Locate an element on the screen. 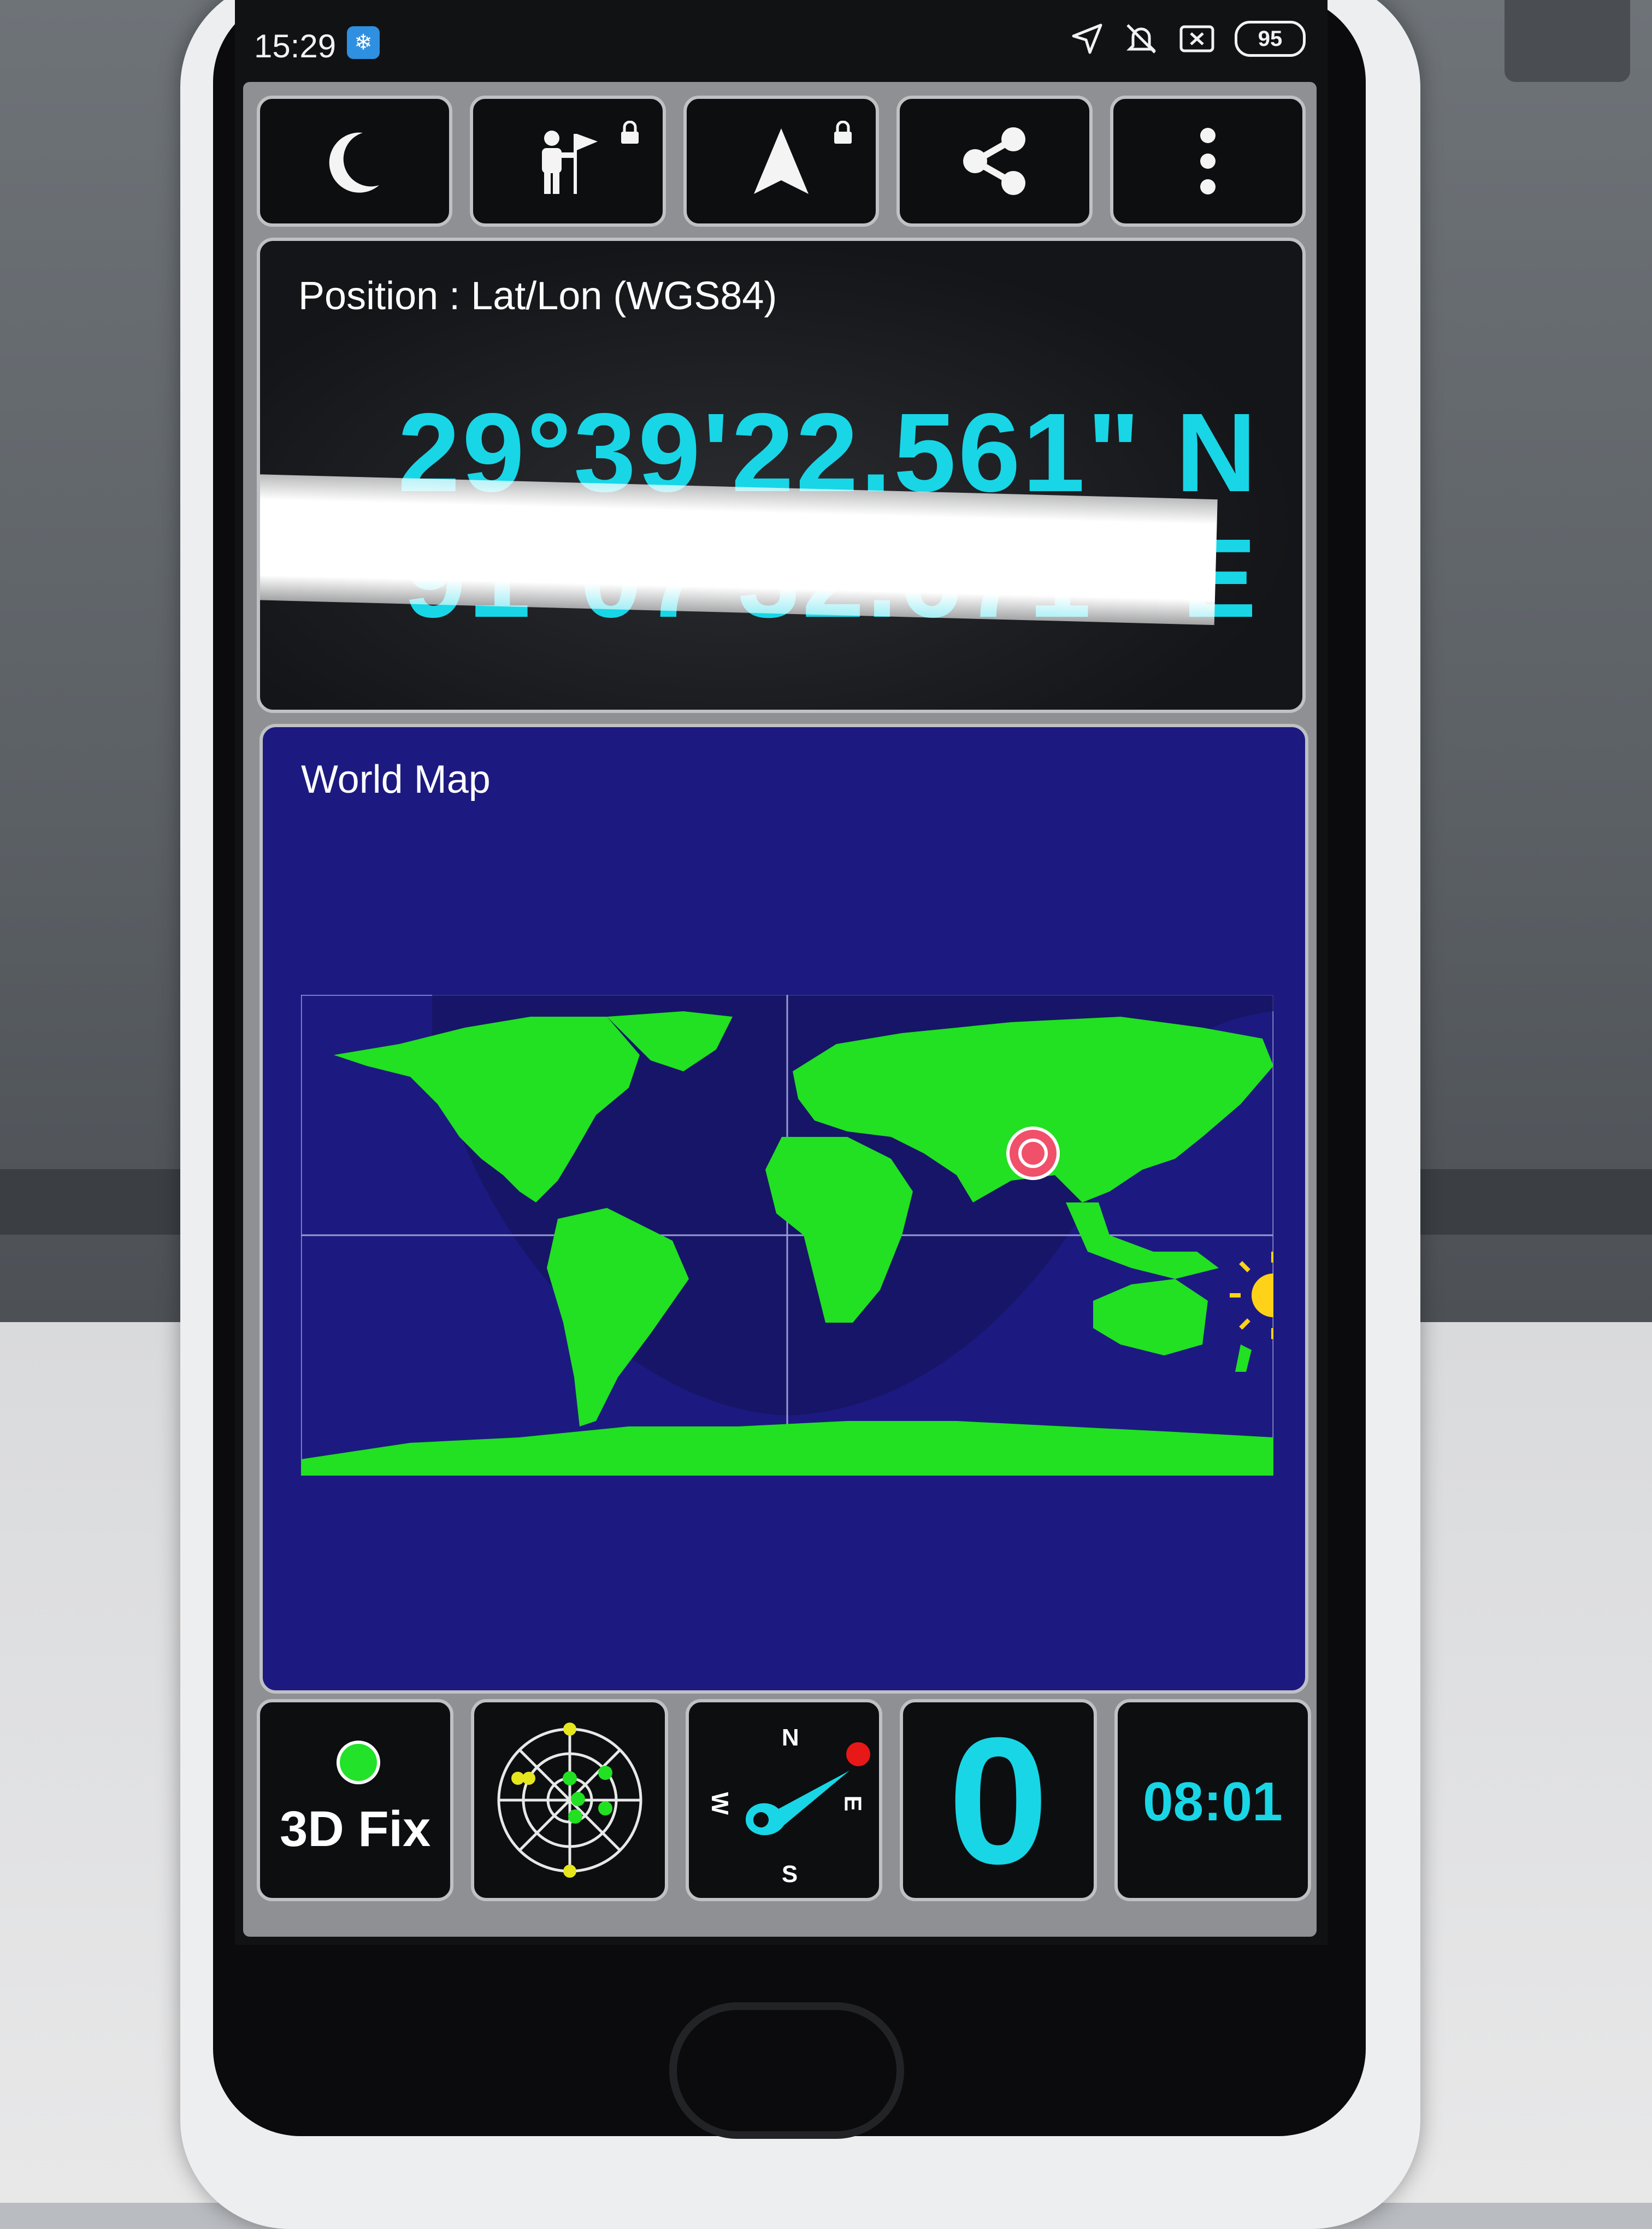 This screenshot has height=2229, width=1652. laptop-key is located at coordinates (1567, 41).